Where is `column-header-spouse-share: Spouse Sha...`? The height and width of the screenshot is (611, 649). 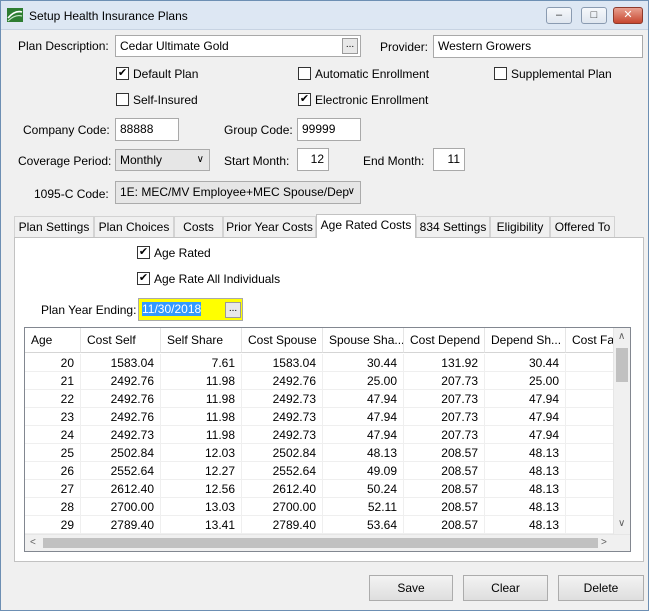 column-header-spouse-share: Spouse Sha... is located at coordinates (363, 340).